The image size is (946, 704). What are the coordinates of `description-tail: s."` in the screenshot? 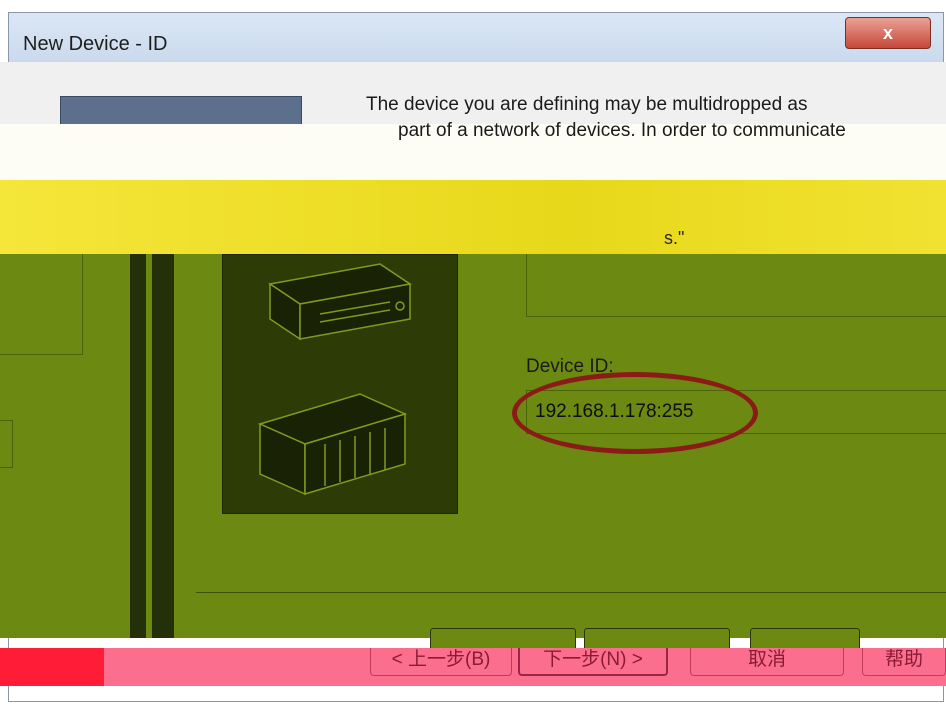 It's located at (674, 238).